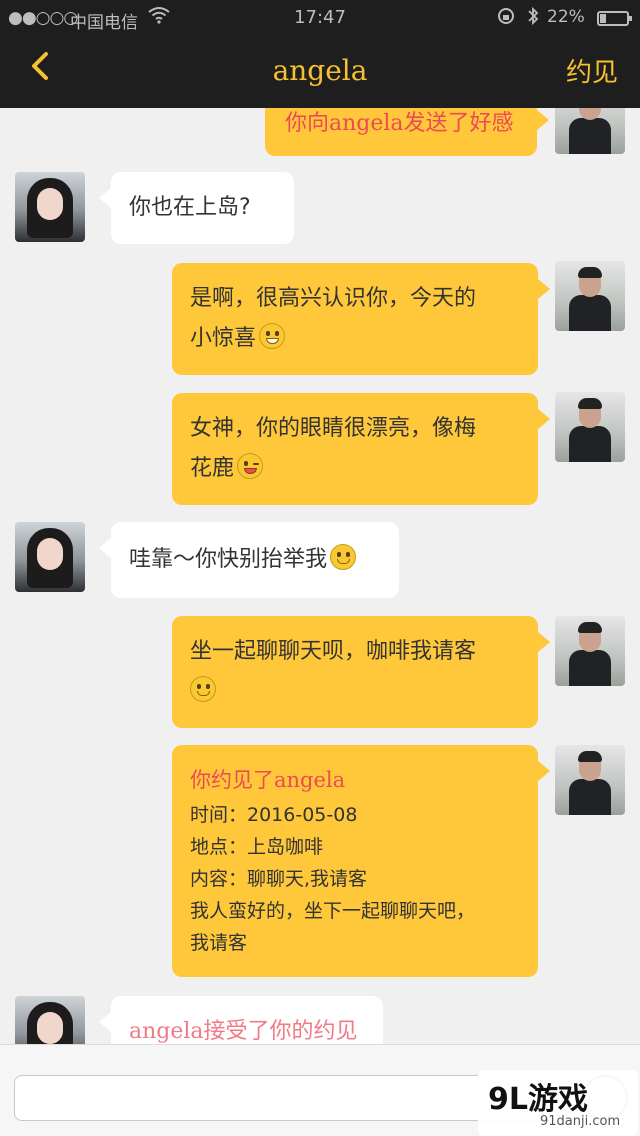 The width and height of the screenshot is (640, 1136). Describe the element at coordinates (243, 1031) in the screenshot. I see `message-text: angela接受了你的约见` at that location.